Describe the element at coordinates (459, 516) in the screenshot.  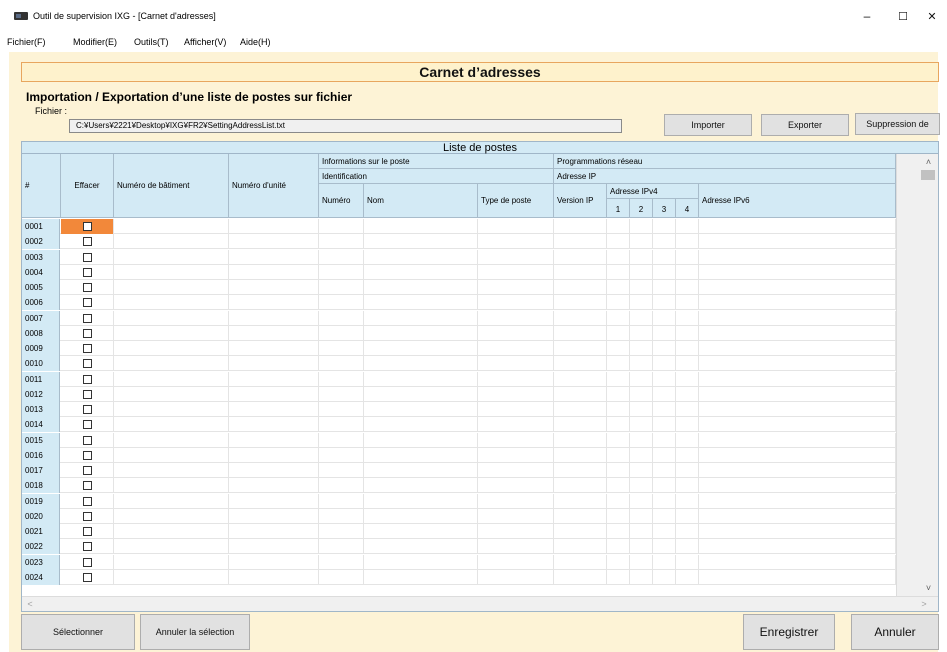
I see `table-row: 0020` at that location.